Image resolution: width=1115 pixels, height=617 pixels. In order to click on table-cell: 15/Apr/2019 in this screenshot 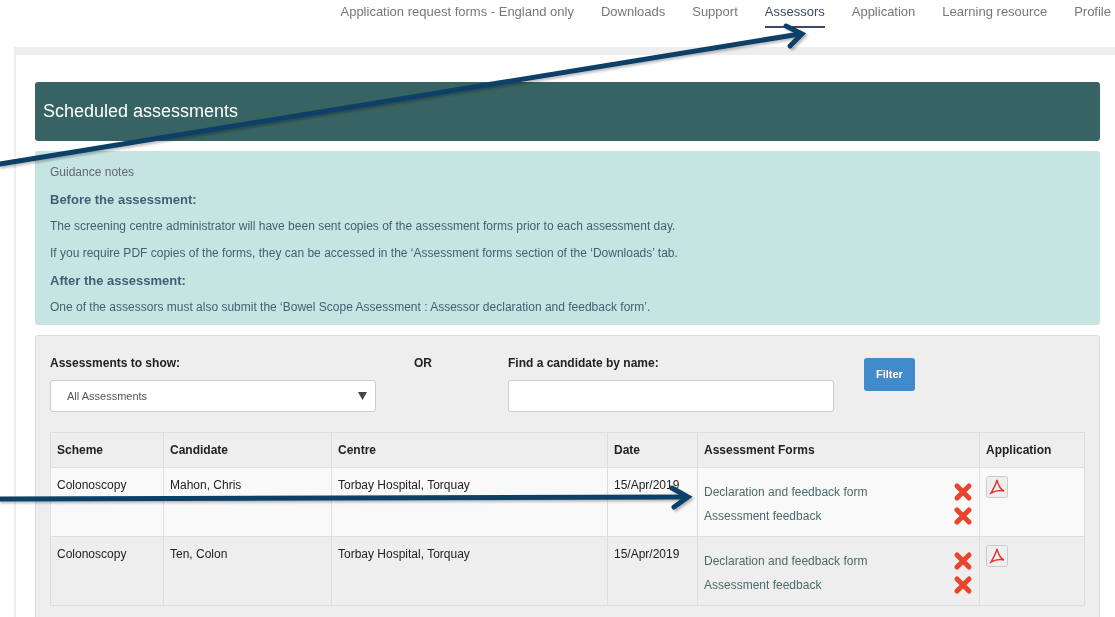, I will do `click(652, 571)`.